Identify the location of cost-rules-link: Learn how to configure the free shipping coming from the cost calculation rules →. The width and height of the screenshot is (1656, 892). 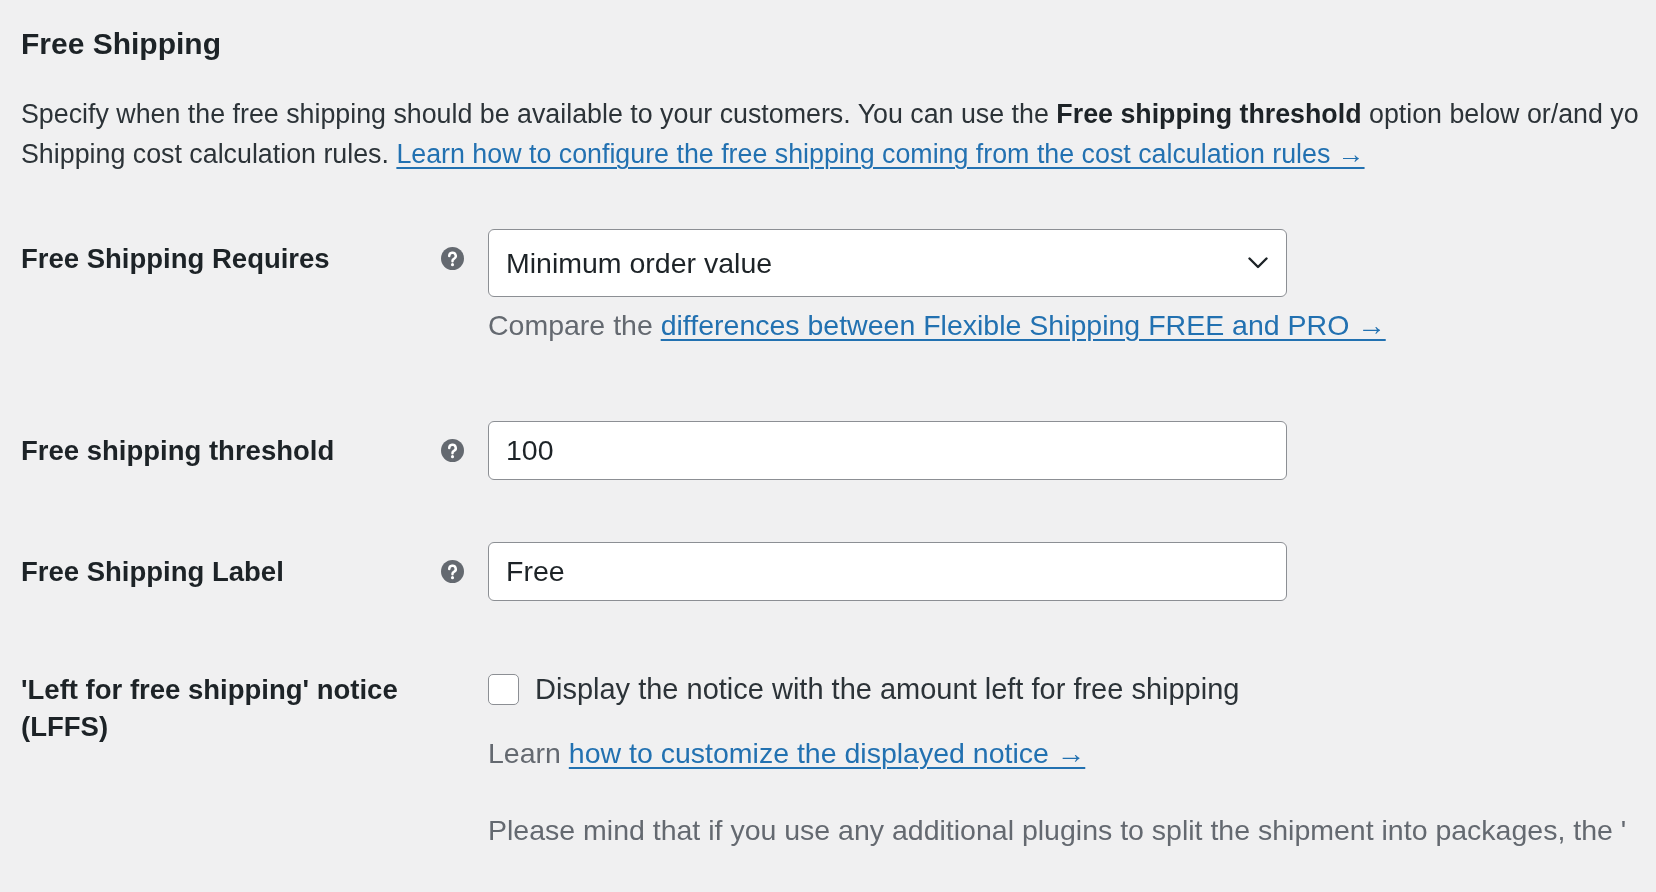
(880, 154).